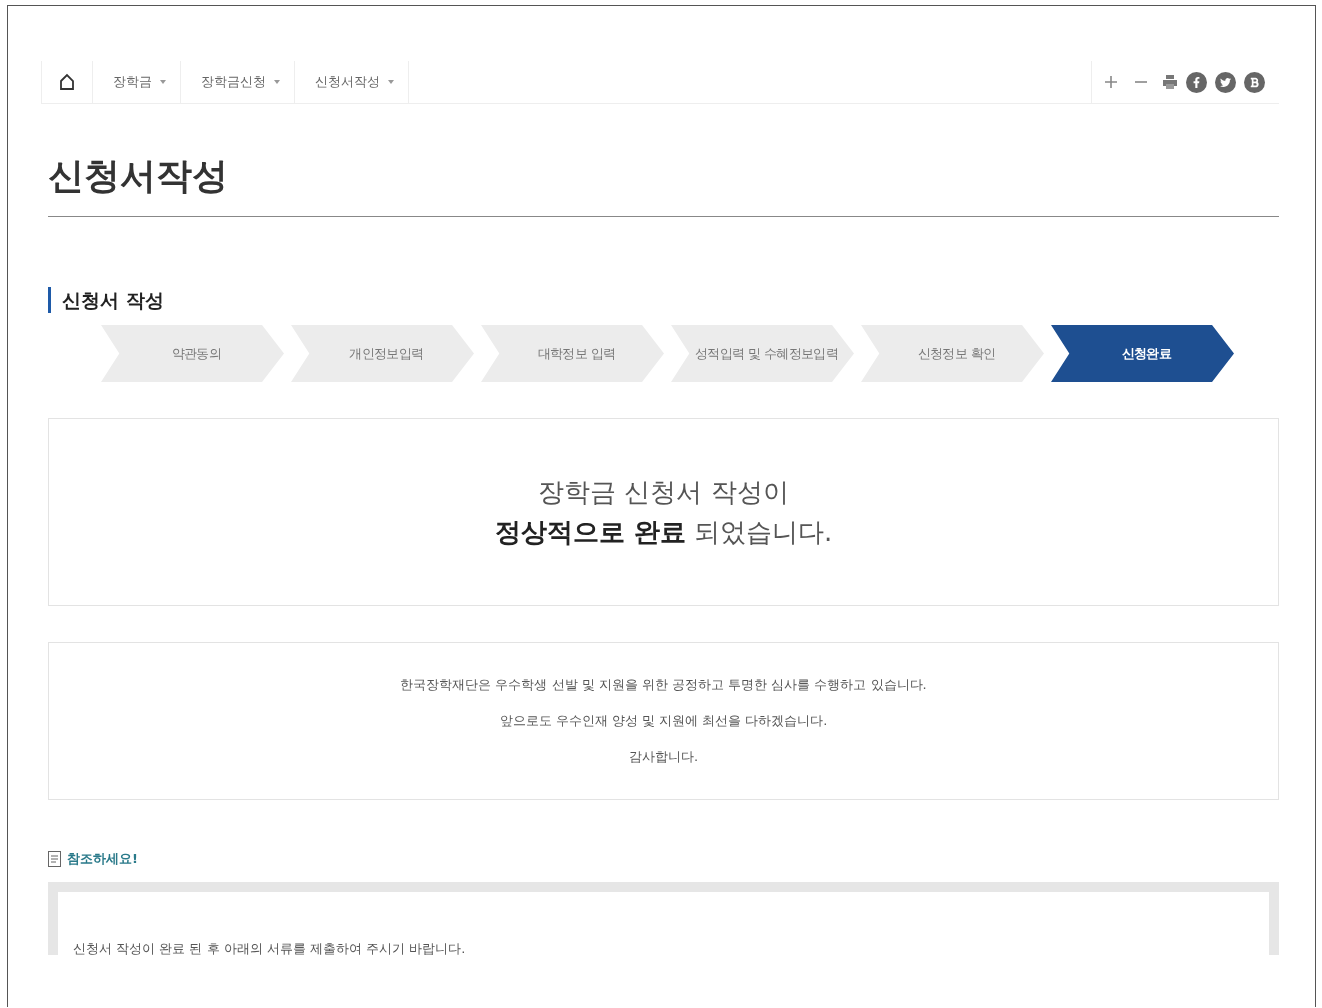  I want to click on section-title: 신청서 작성, so click(663, 300).